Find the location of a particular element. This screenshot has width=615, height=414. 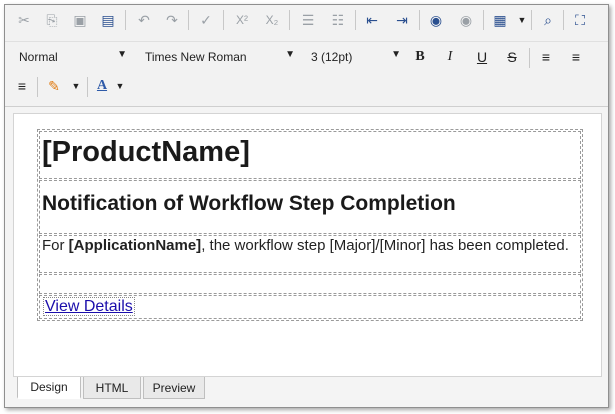

tab-html: HTML is located at coordinates (112, 388).